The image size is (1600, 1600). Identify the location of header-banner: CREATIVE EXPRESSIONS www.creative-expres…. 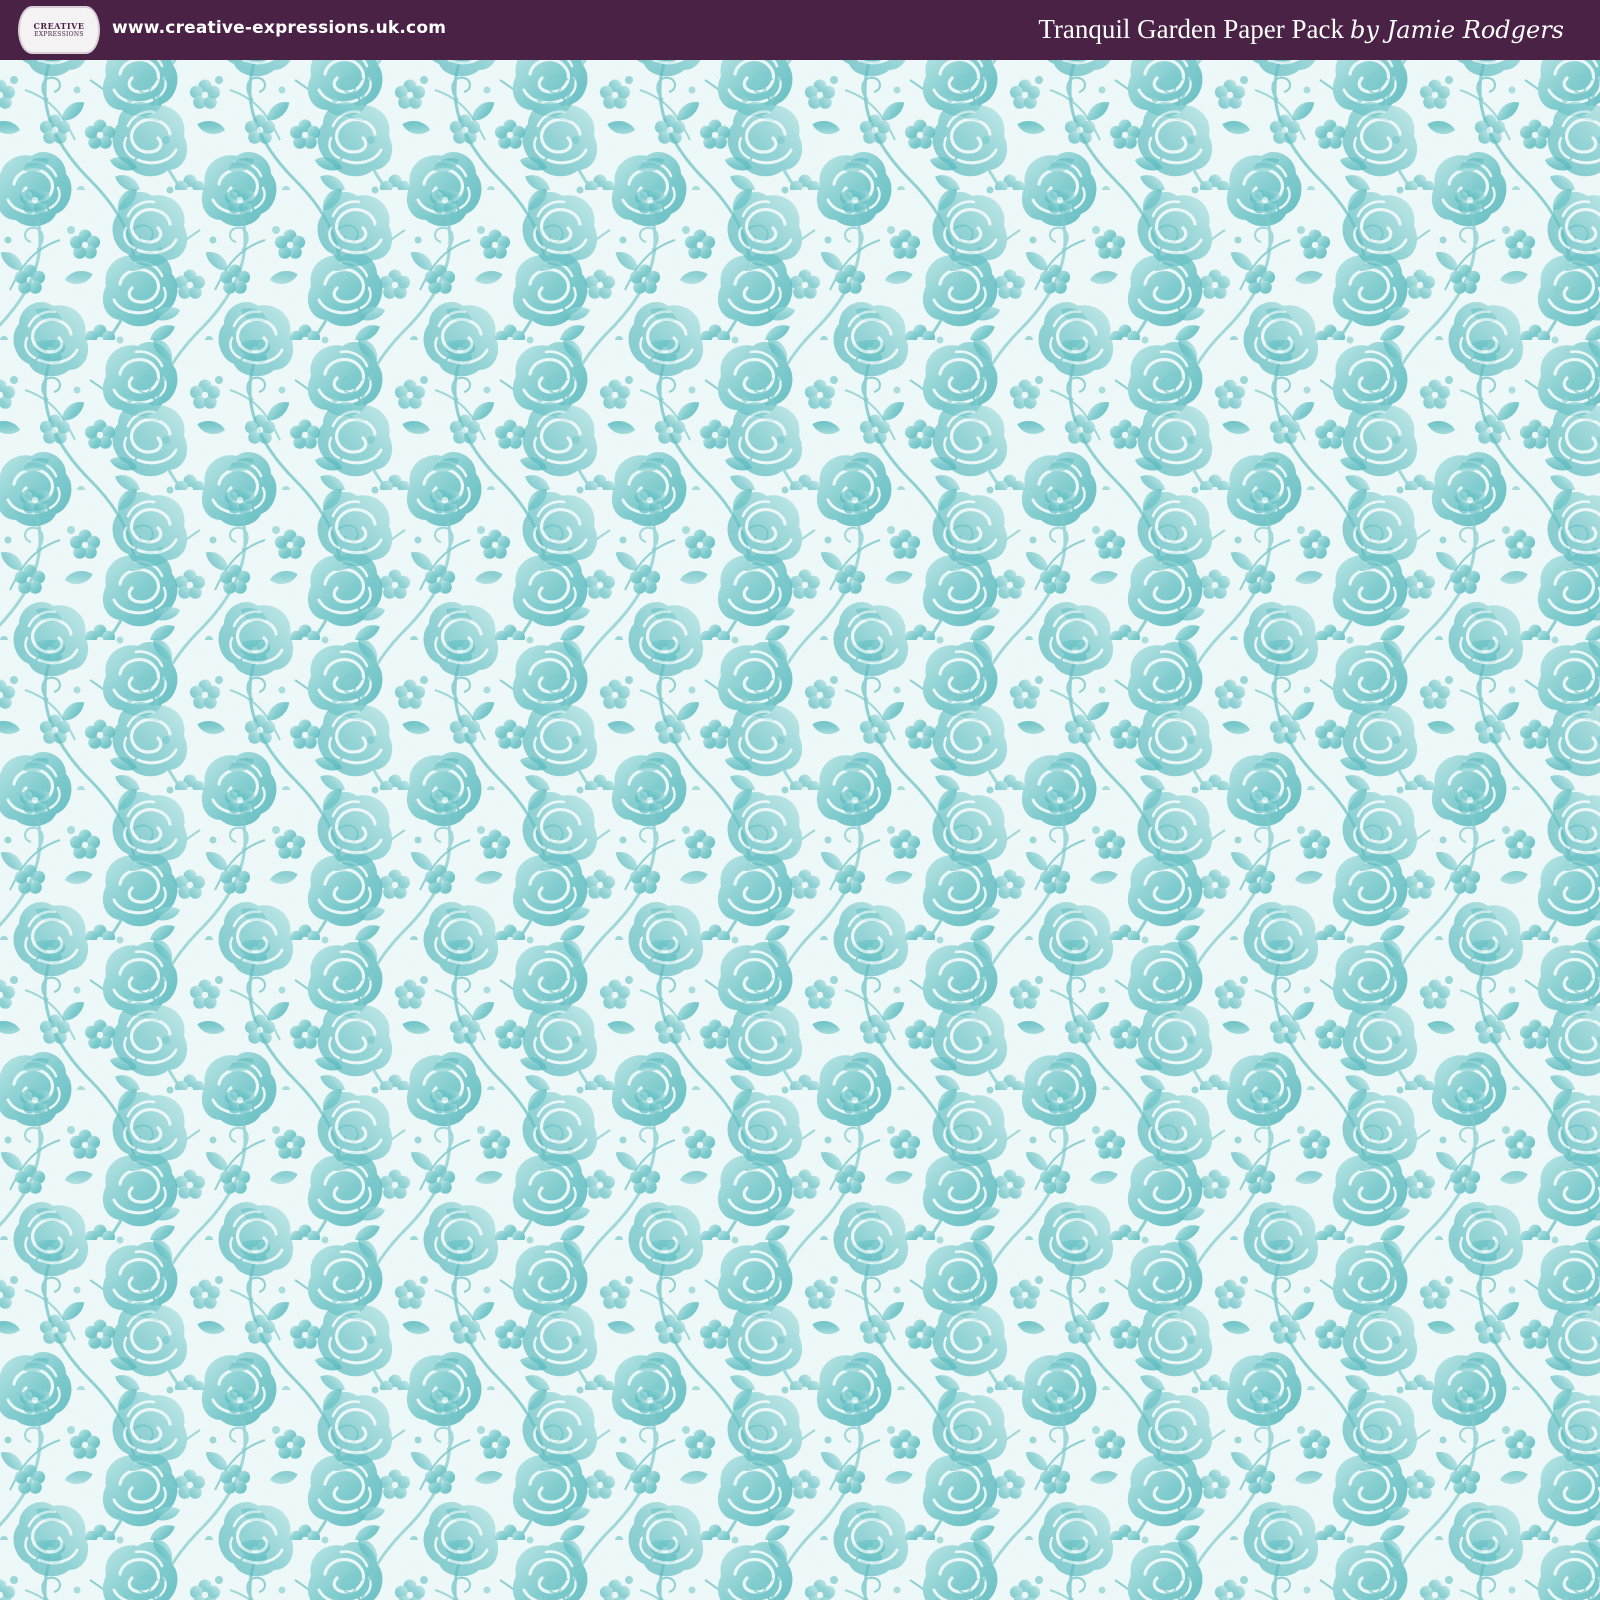
(800, 30).